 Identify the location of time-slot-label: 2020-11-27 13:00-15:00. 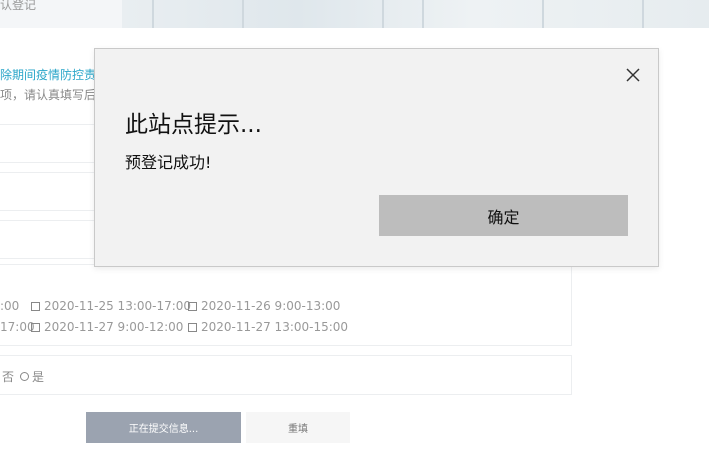
(275, 327).